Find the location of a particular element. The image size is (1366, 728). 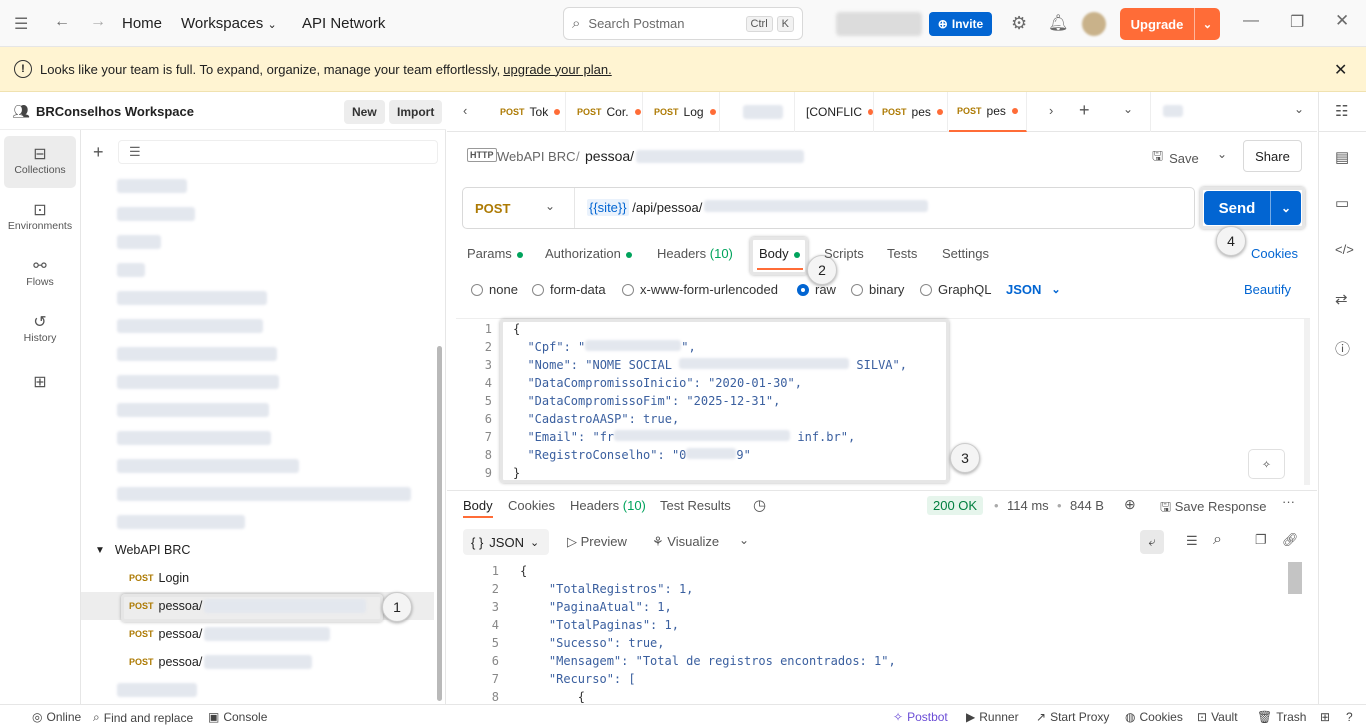

radio-none: none is located at coordinates (494, 289).